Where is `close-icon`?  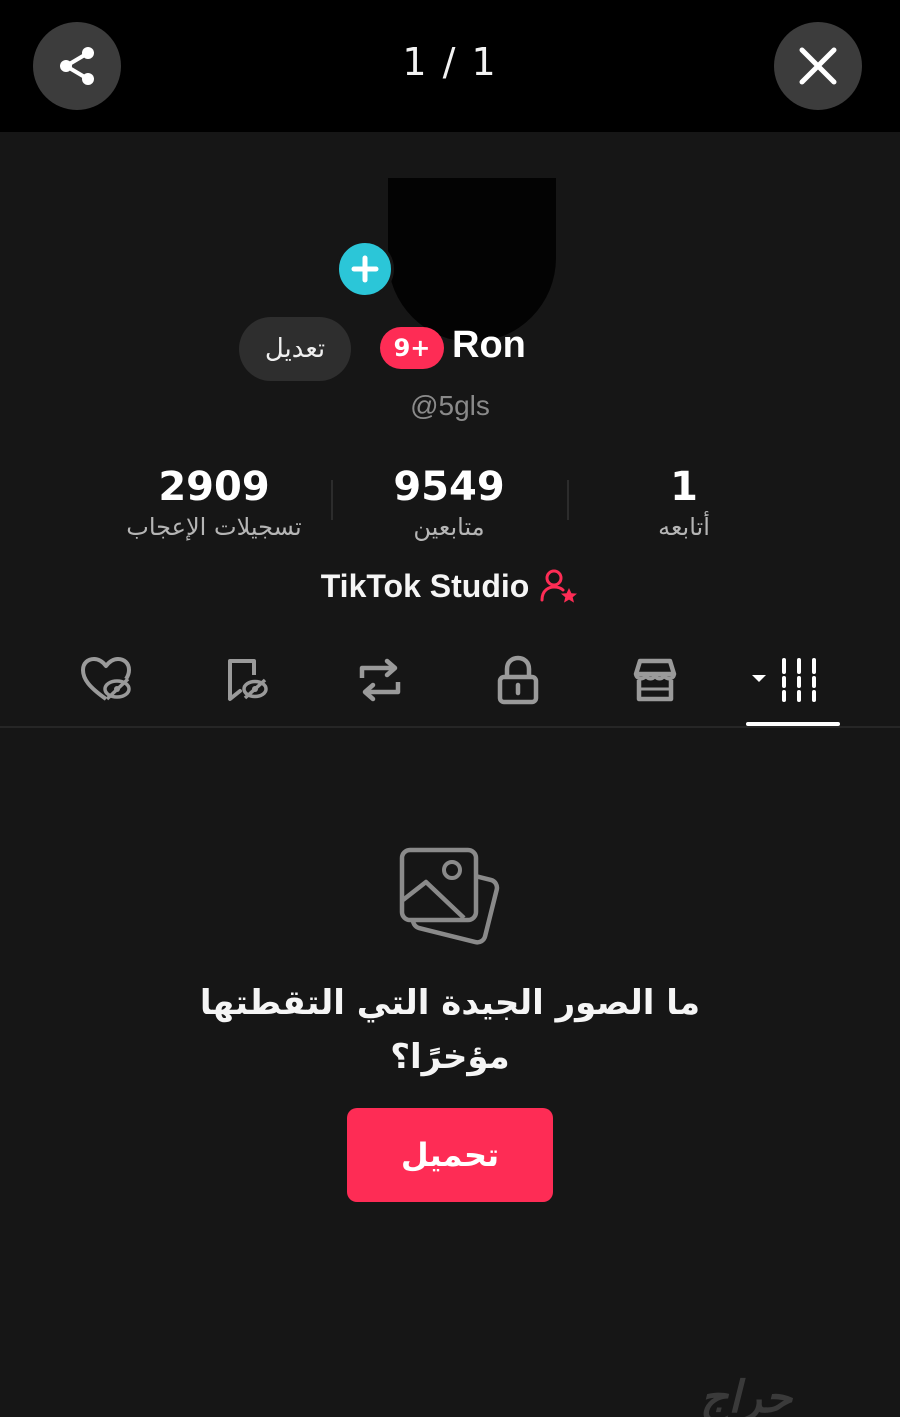 close-icon is located at coordinates (818, 66).